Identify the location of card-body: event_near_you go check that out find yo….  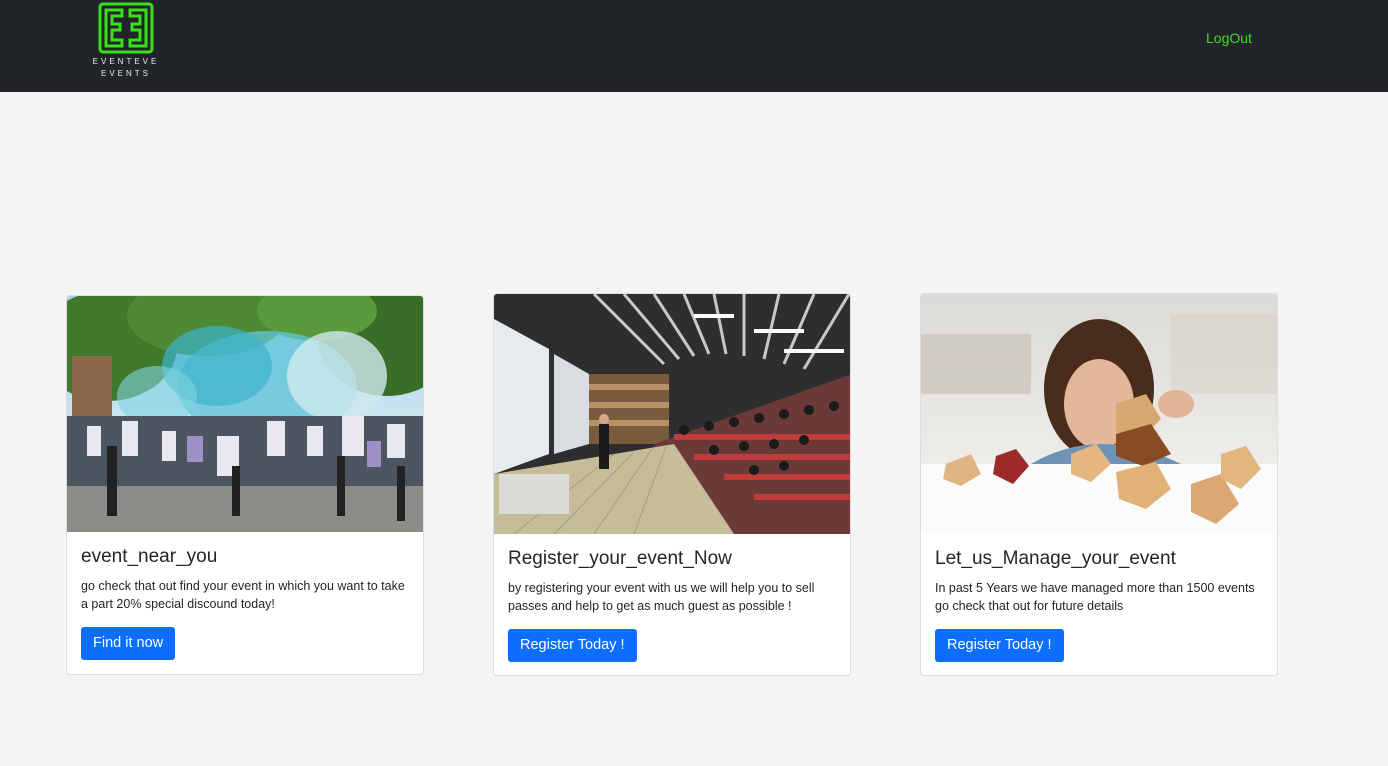
(245, 596).